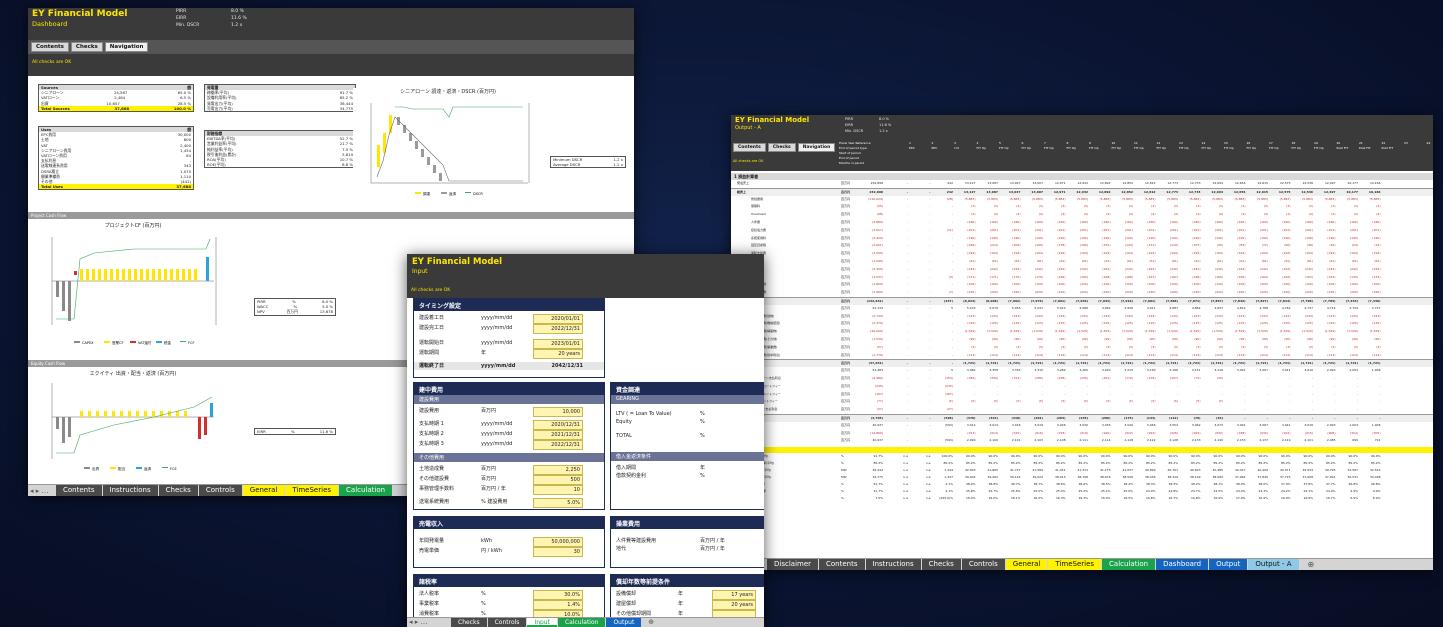 The image size is (1443, 627). Describe the element at coordinates (167, 342) in the screenshot. I see `legend-tax: 税金` at that location.